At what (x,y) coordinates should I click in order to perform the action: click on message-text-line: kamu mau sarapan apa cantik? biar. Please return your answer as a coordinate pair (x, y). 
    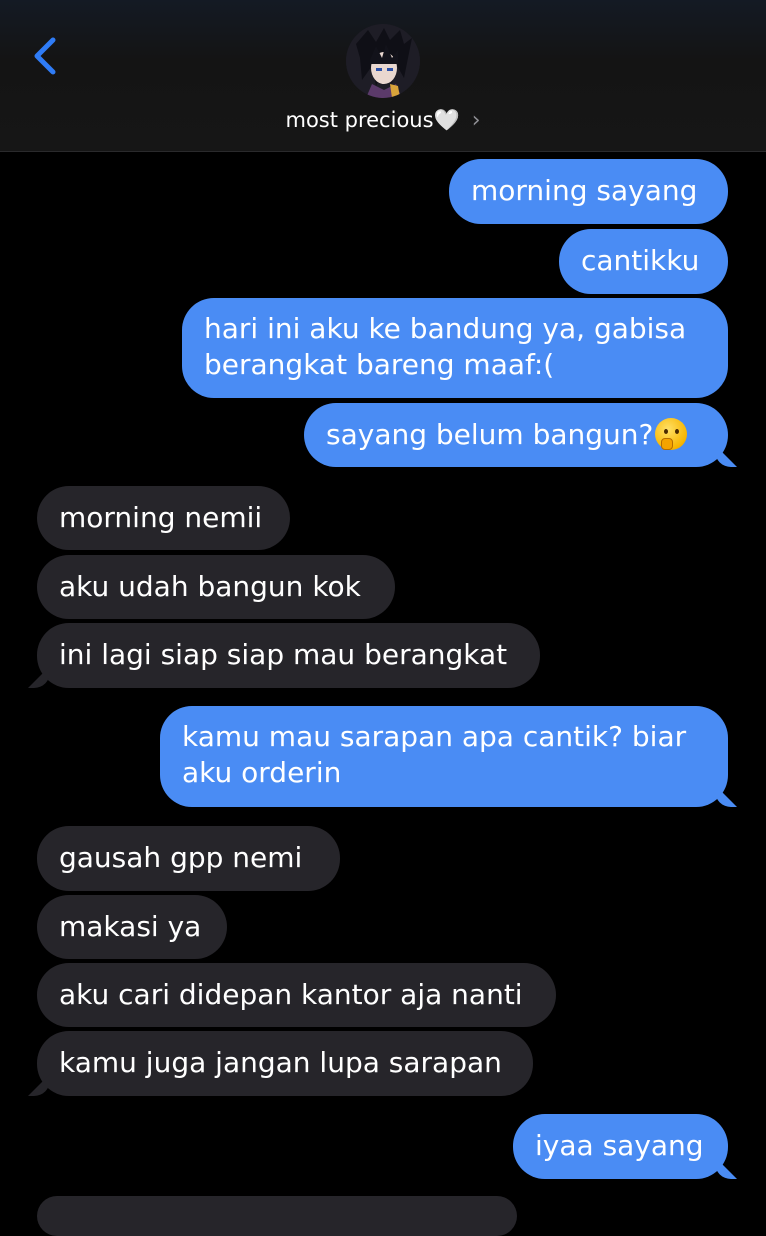
    Looking at the image, I should click on (434, 736).